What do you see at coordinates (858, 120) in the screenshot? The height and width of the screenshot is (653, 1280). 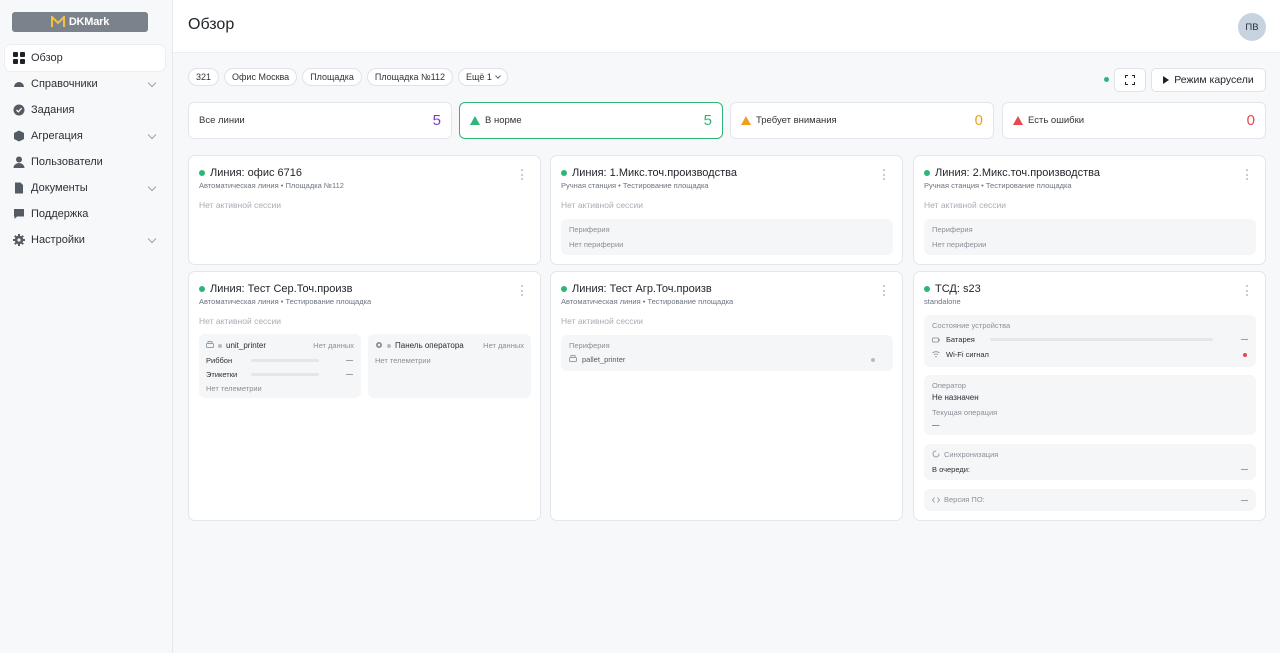 I see `stat-label-wrap: Требует внимания` at bounding box center [858, 120].